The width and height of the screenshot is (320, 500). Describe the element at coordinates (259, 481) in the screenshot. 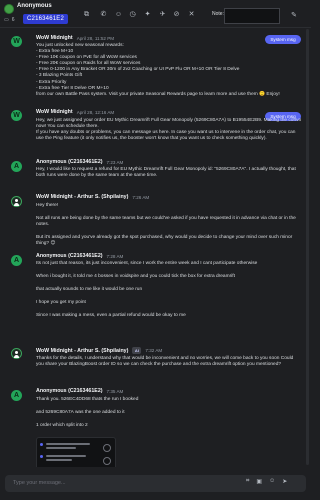

I see `gif-icon: ▣` at that location.